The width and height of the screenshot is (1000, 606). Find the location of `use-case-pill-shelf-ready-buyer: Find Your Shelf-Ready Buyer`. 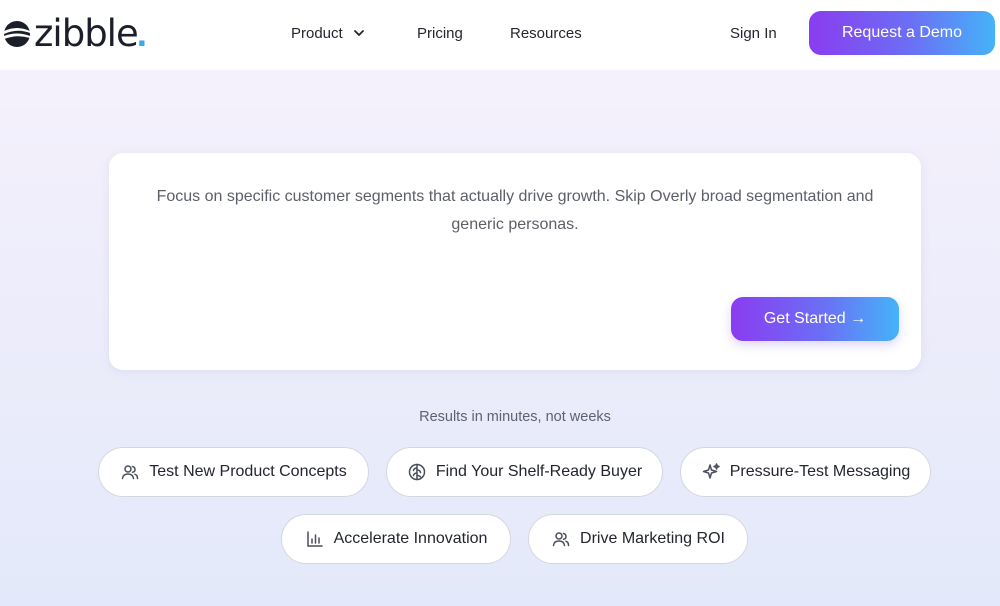

use-case-pill-shelf-ready-buyer: Find Your Shelf-Ready Buyer is located at coordinates (524, 472).